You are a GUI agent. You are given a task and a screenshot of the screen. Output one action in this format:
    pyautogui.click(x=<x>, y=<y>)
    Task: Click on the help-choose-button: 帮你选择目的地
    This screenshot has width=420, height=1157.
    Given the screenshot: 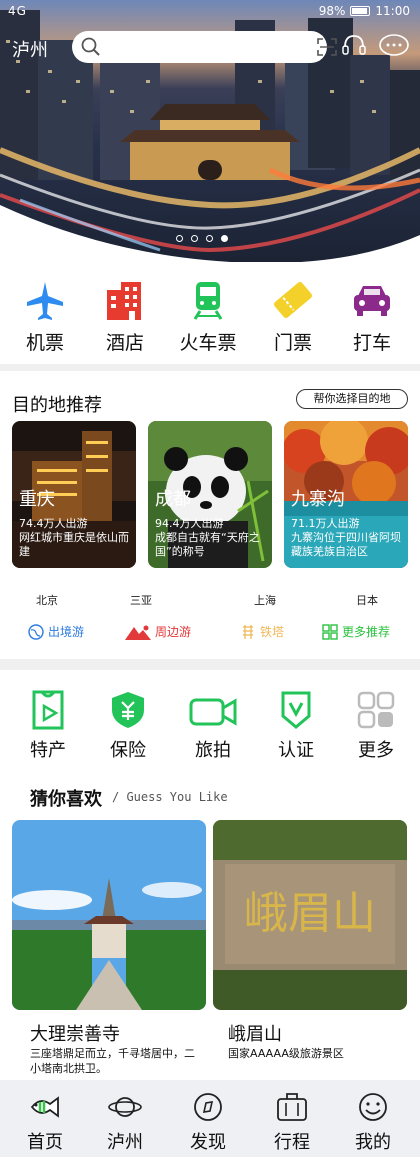 What is the action you would take?
    pyautogui.click(x=352, y=399)
    